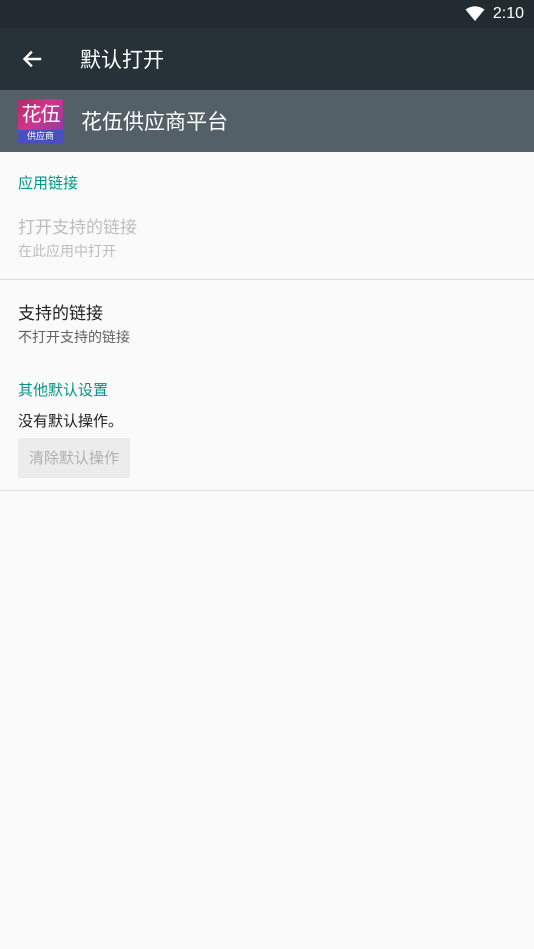  Describe the element at coordinates (74, 458) in the screenshot. I see `clear-defaults-button: 清除默认操作` at that location.